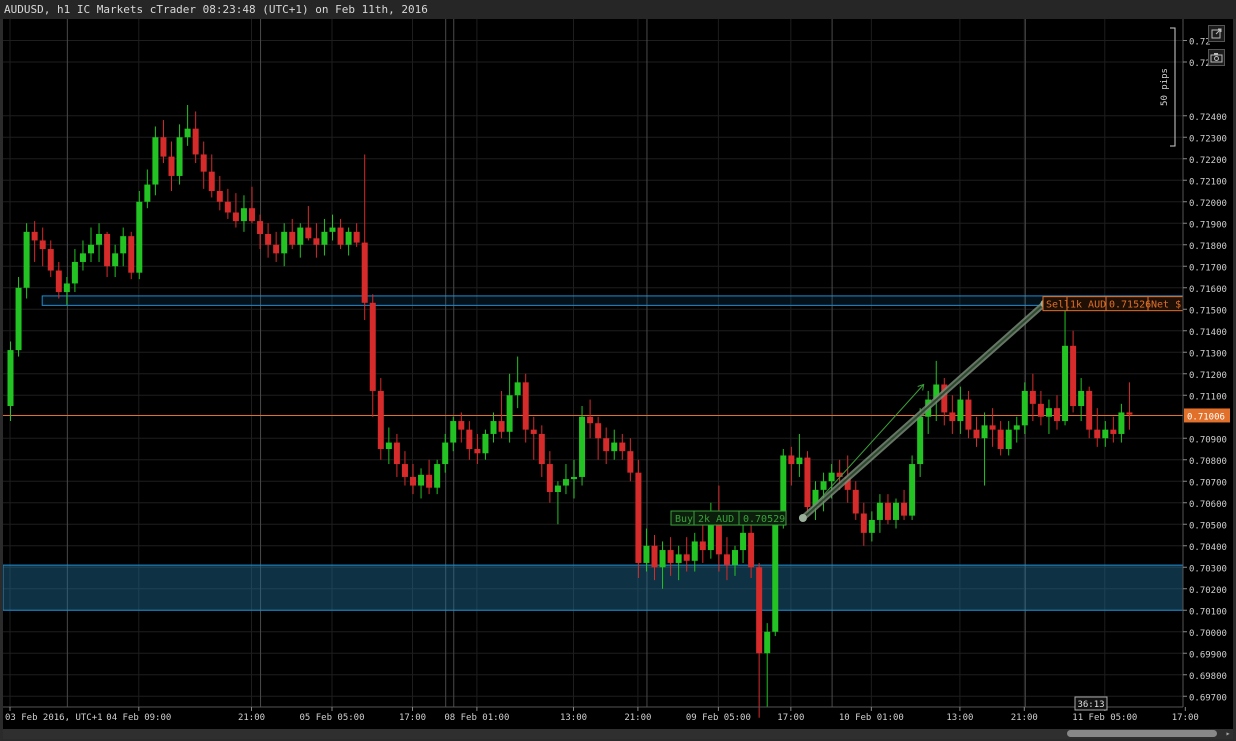 This screenshot has width=1236, height=741. I want to click on support-zone, so click(593, 587).